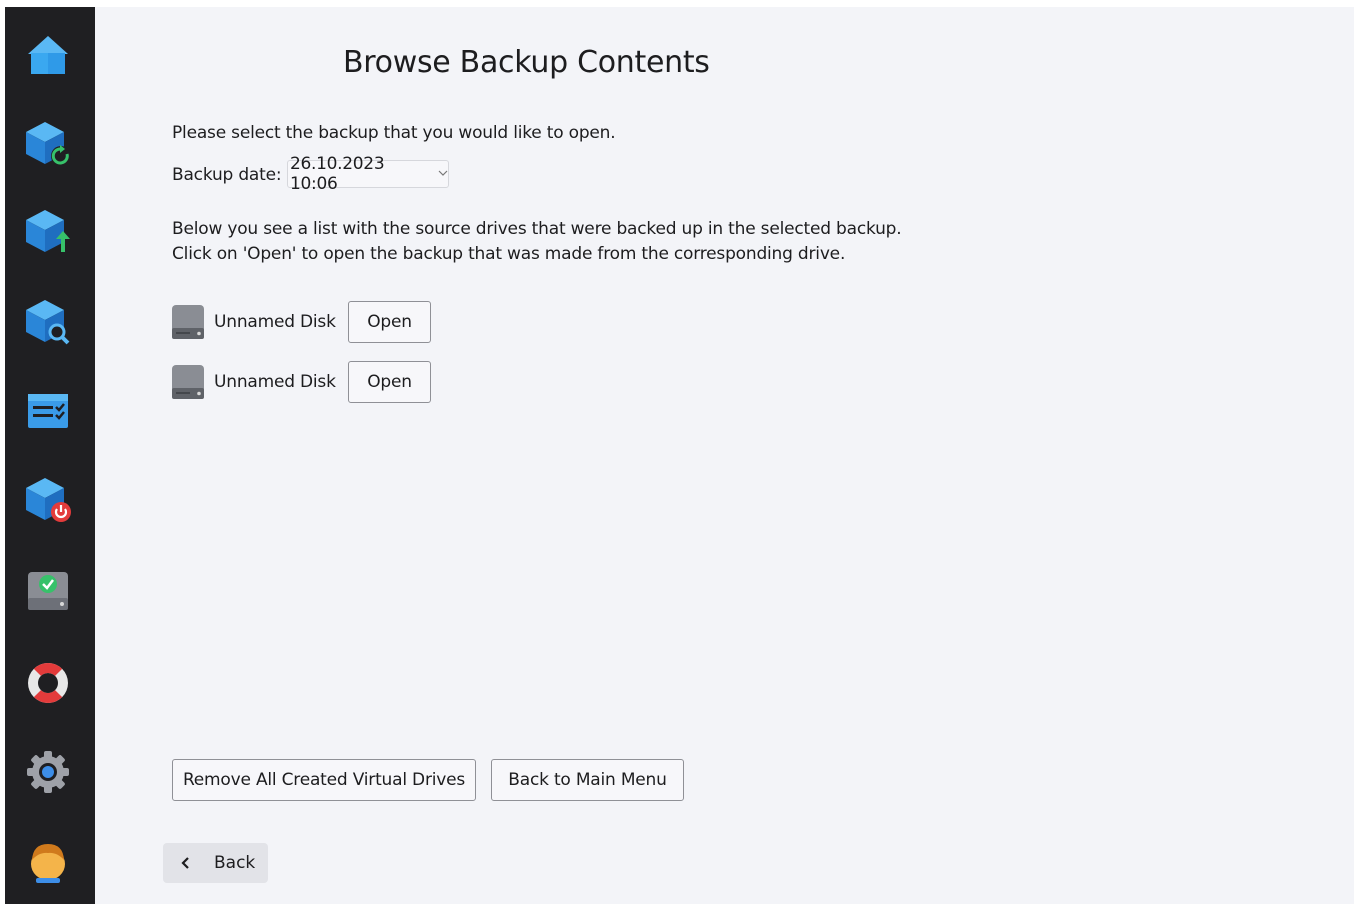 The width and height of the screenshot is (1360, 904). I want to click on disk-check-icon, so click(48, 591).